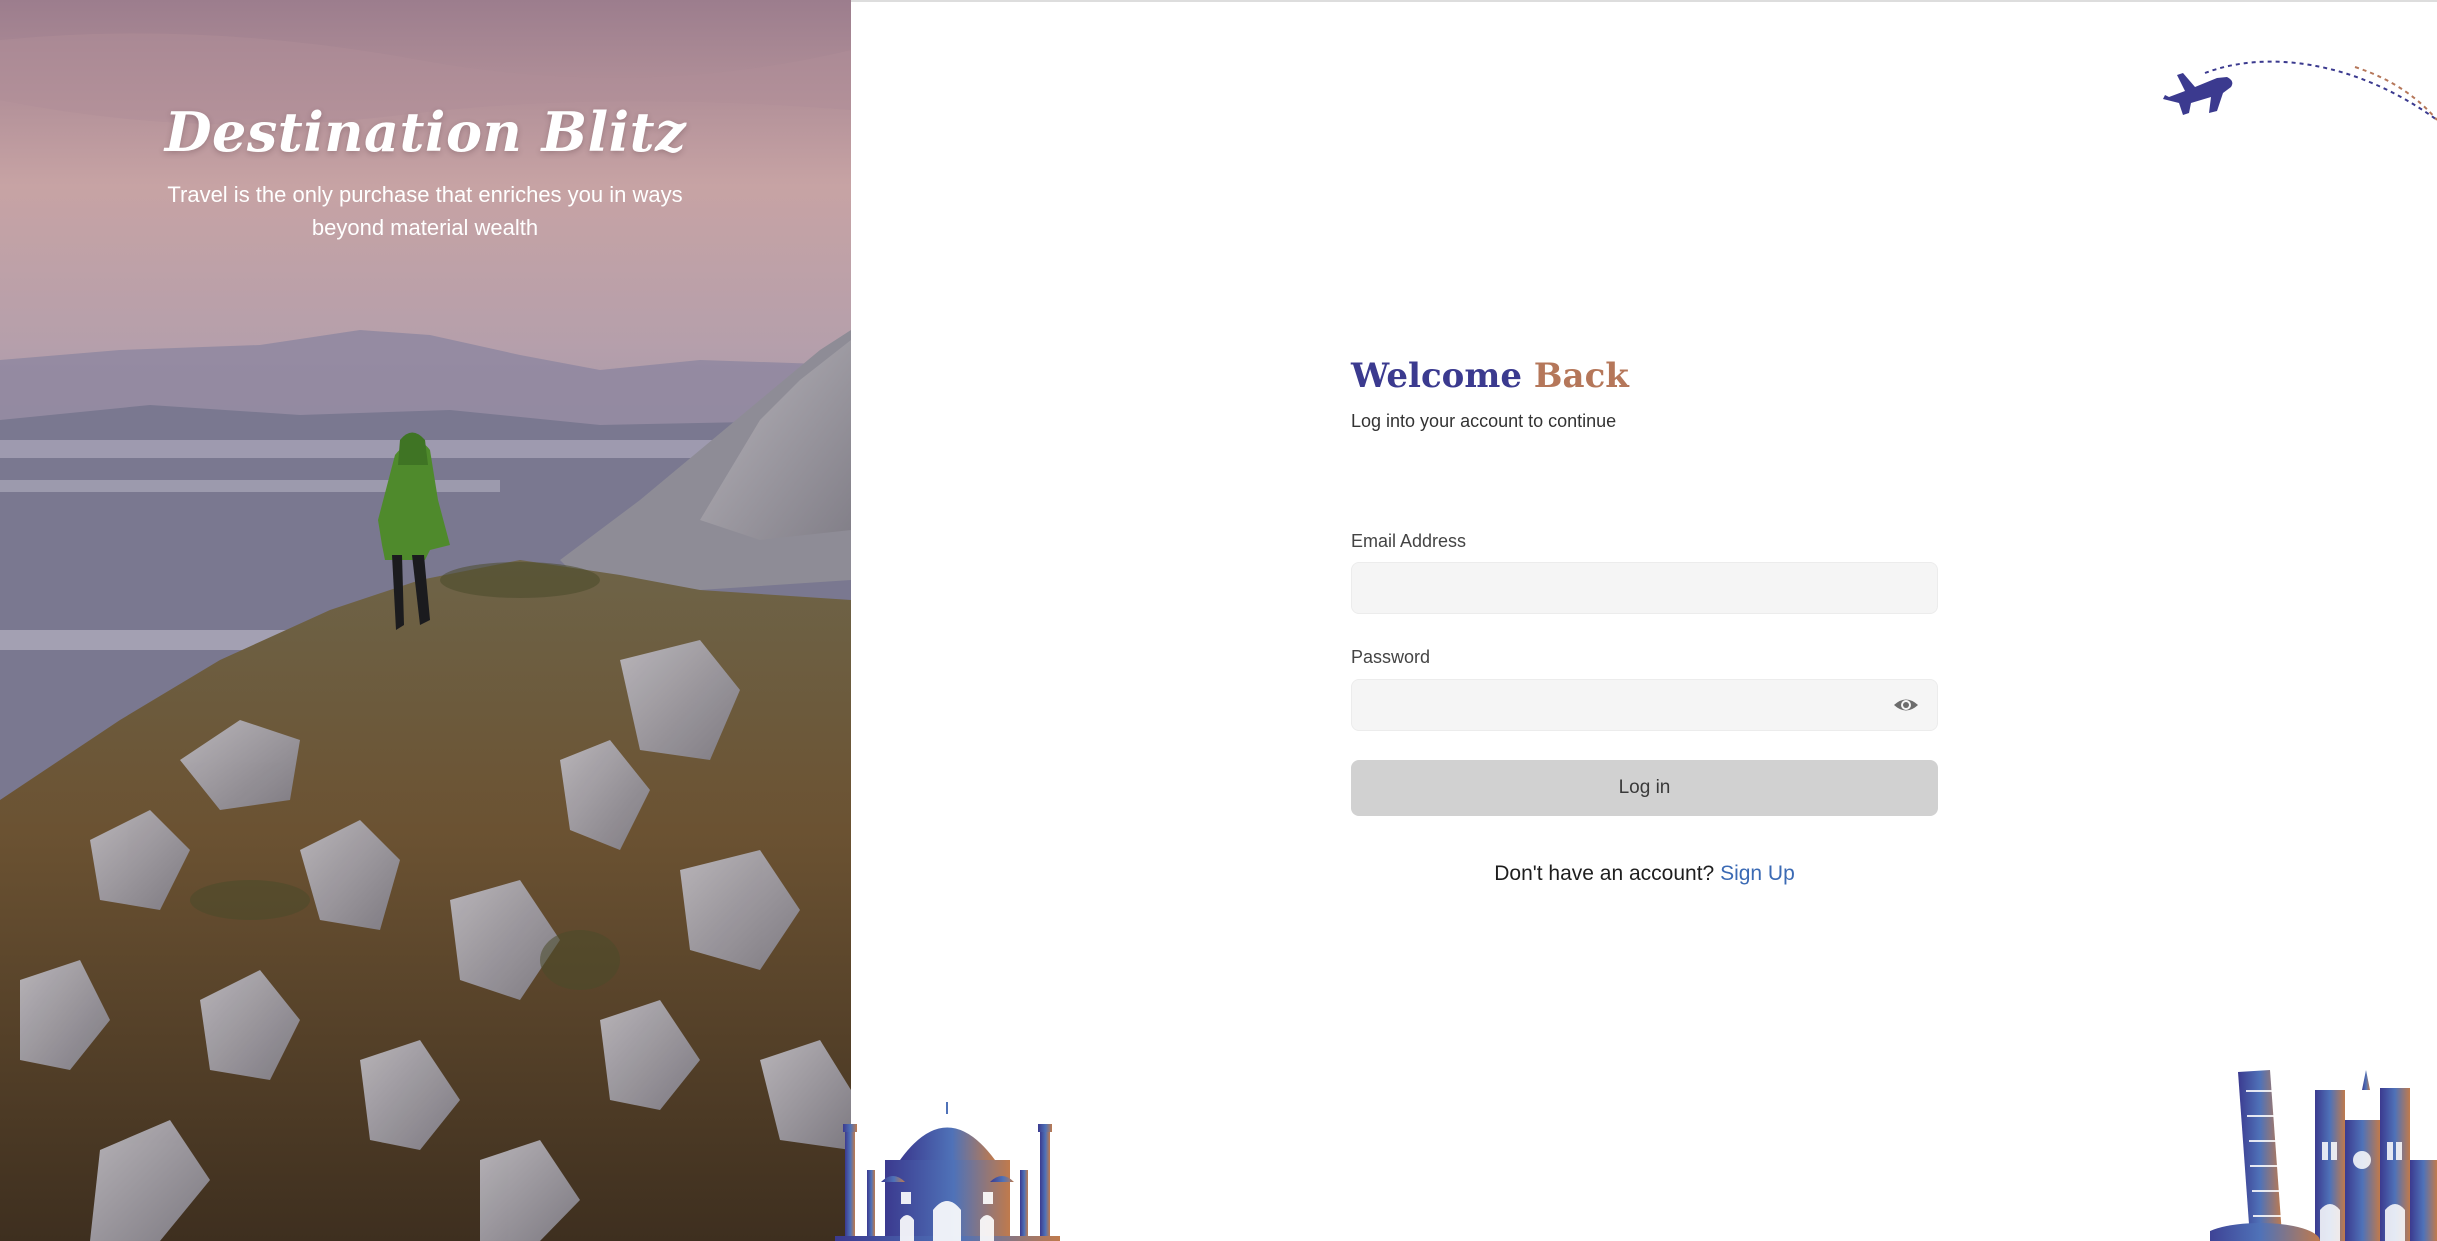 This screenshot has width=2437, height=1241. I want to click on top-divider, so click(1644, 1).